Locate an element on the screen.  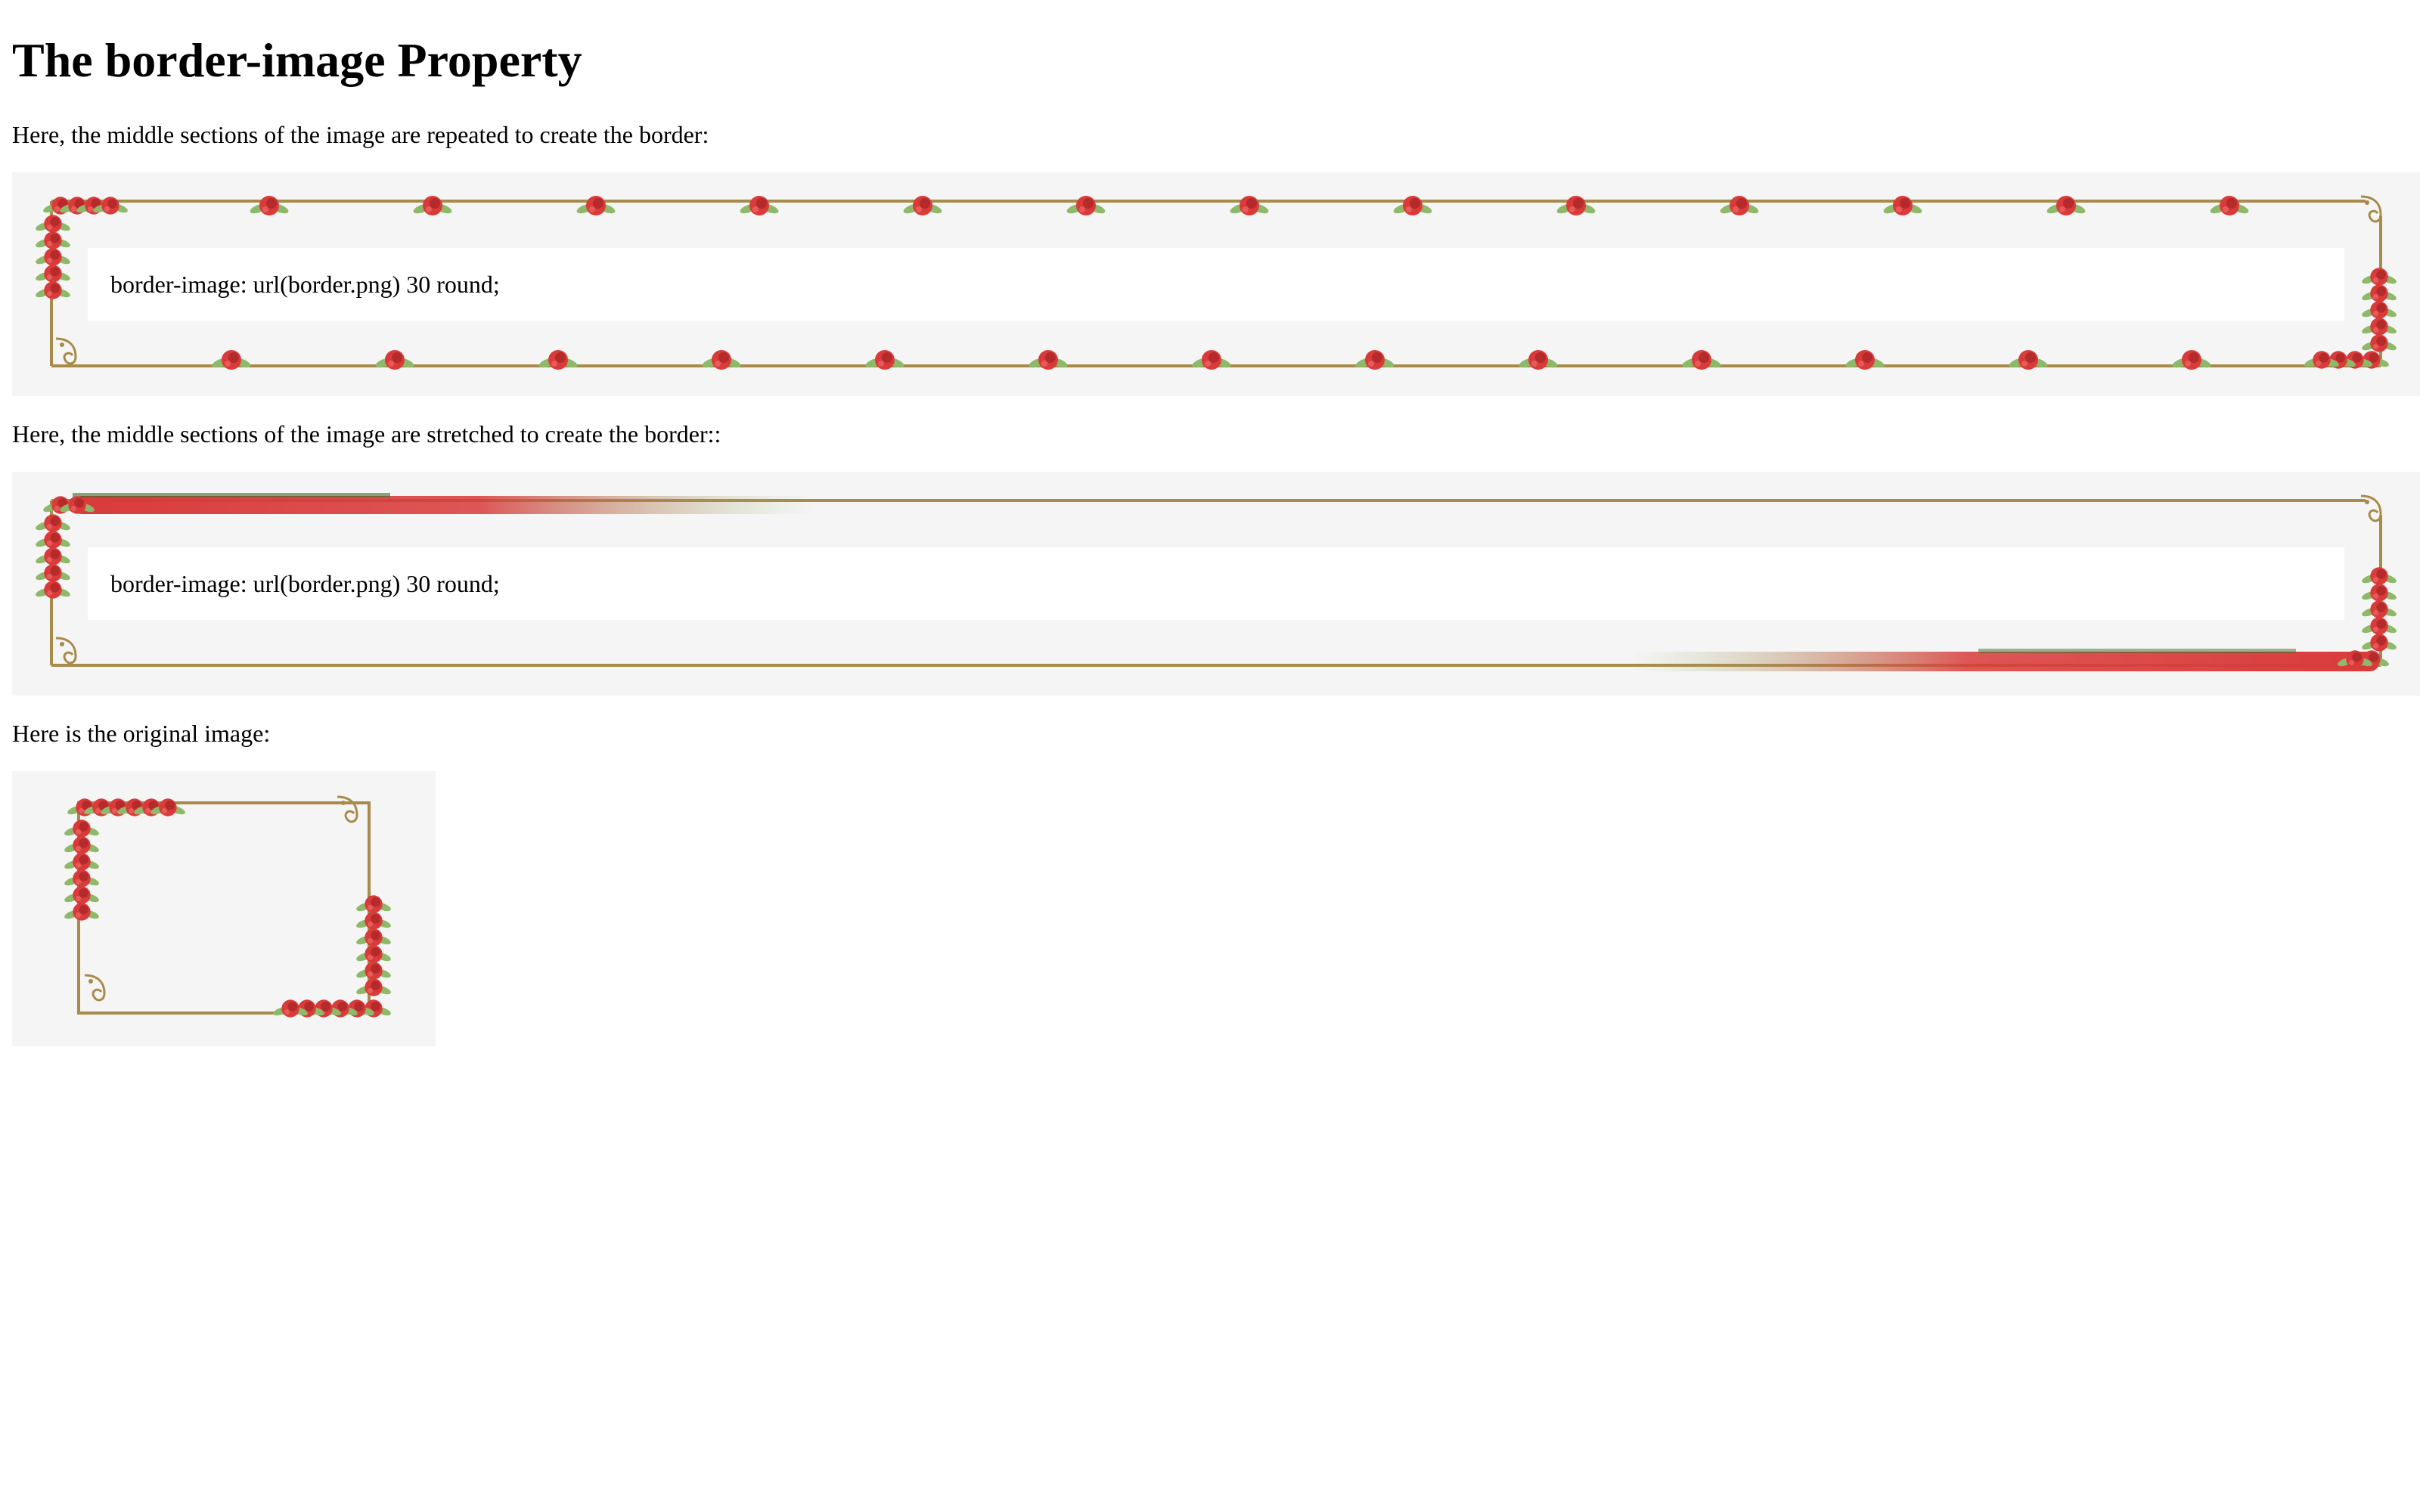
stretched-top-streak is located at coordinates (443, 505).